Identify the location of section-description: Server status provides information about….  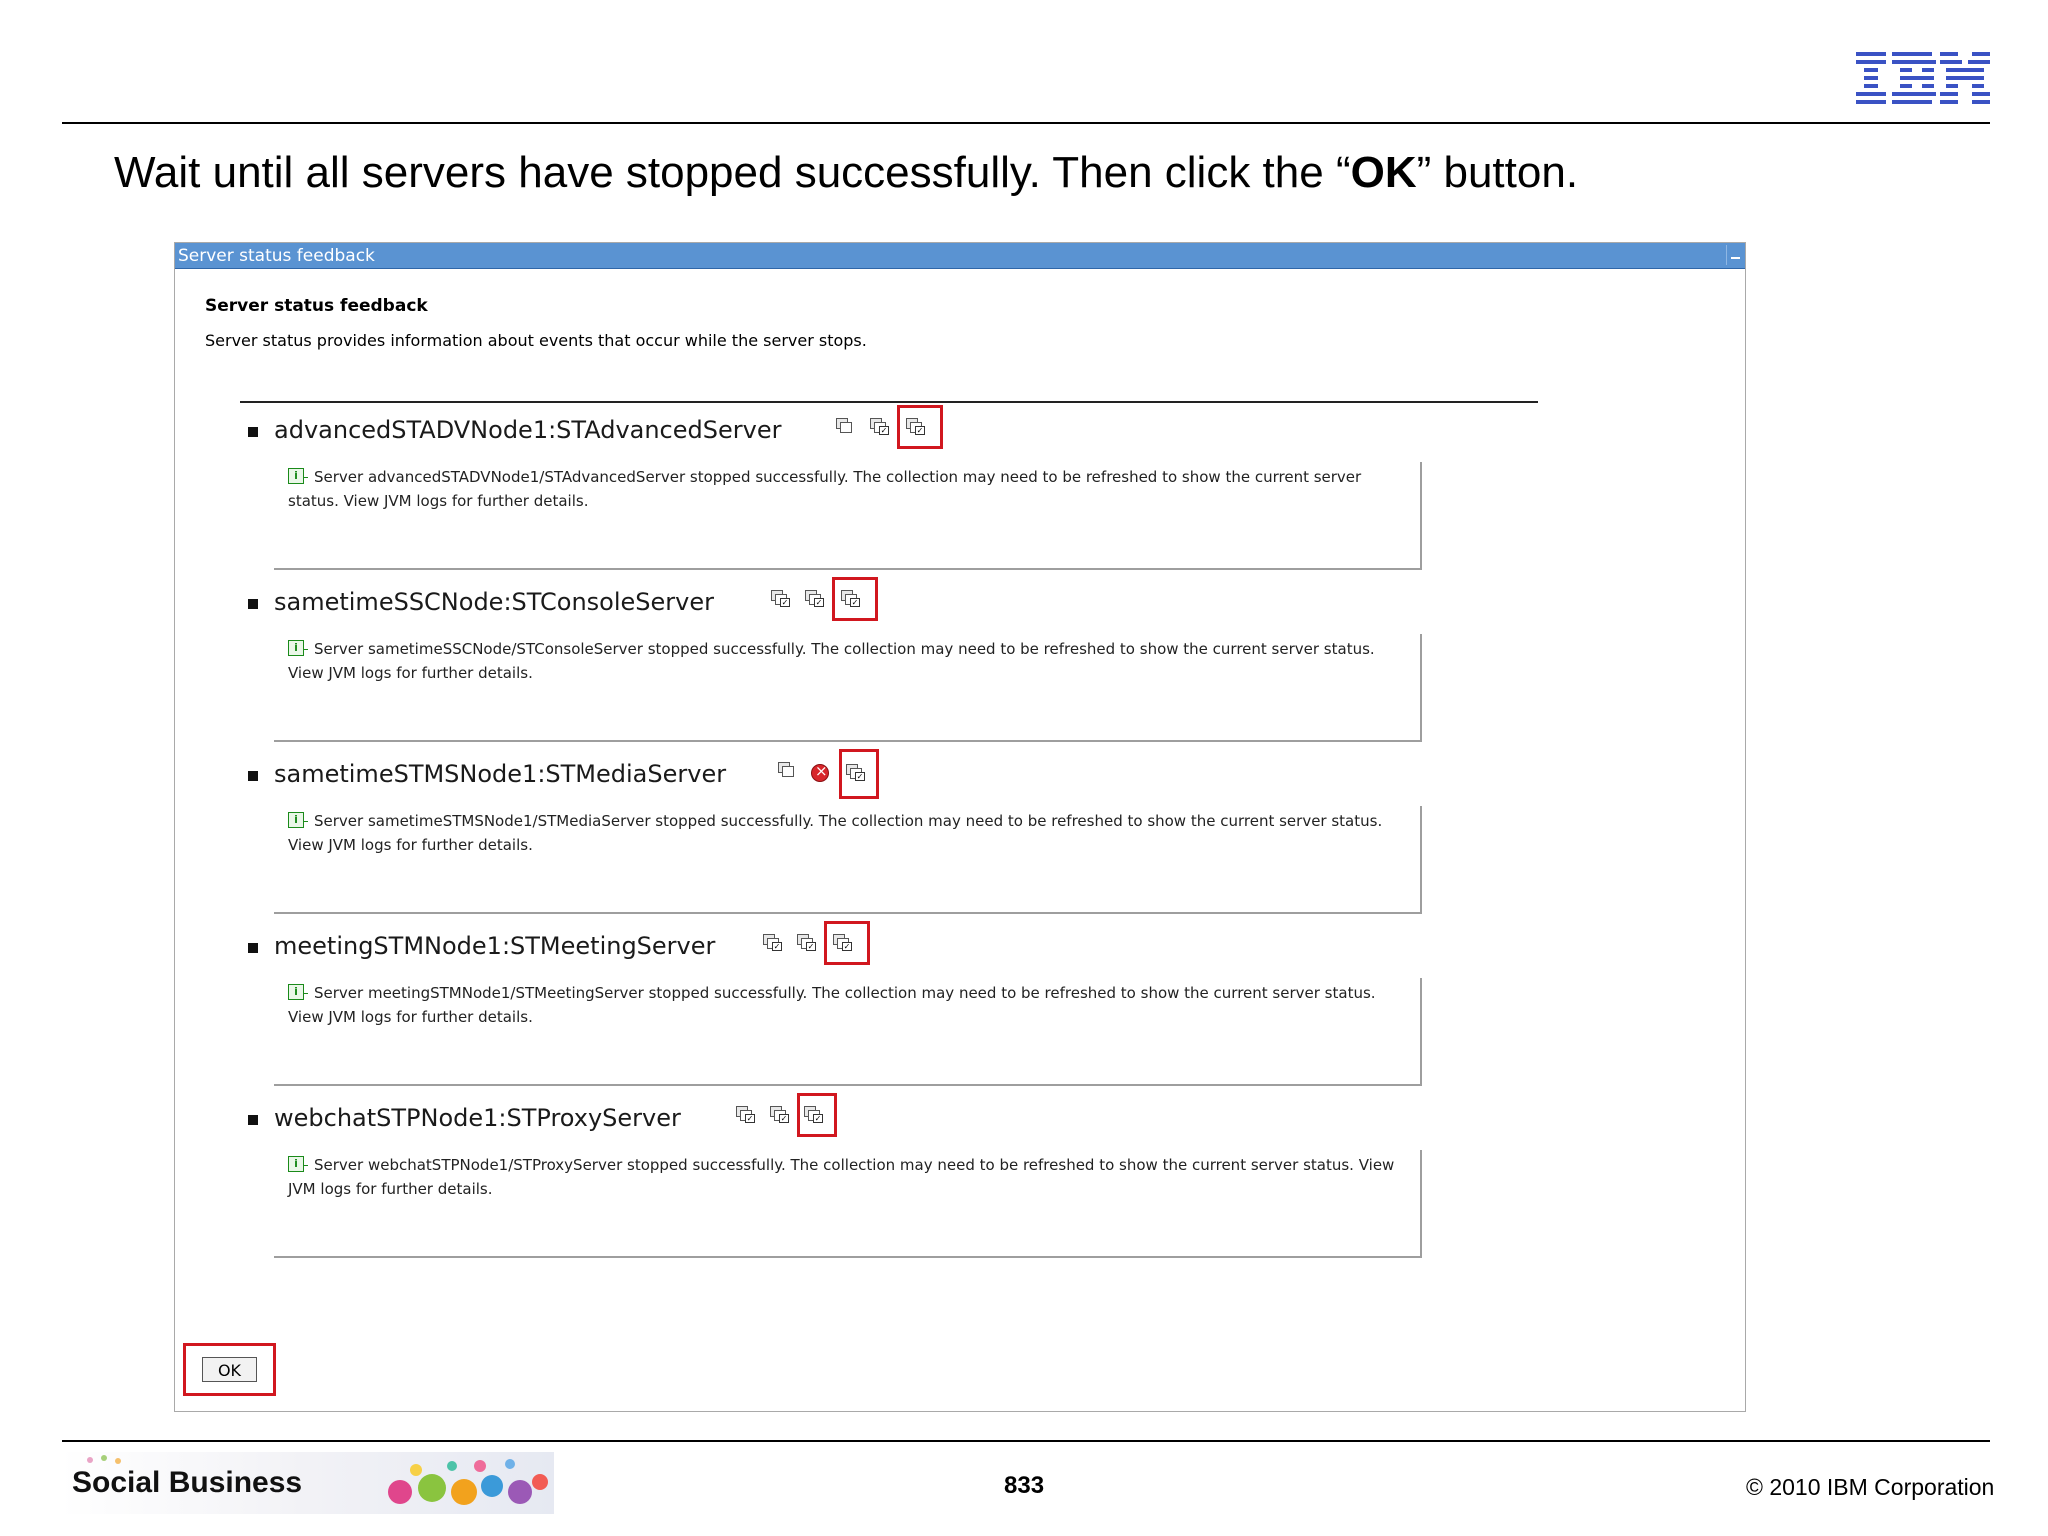
(536, 340).